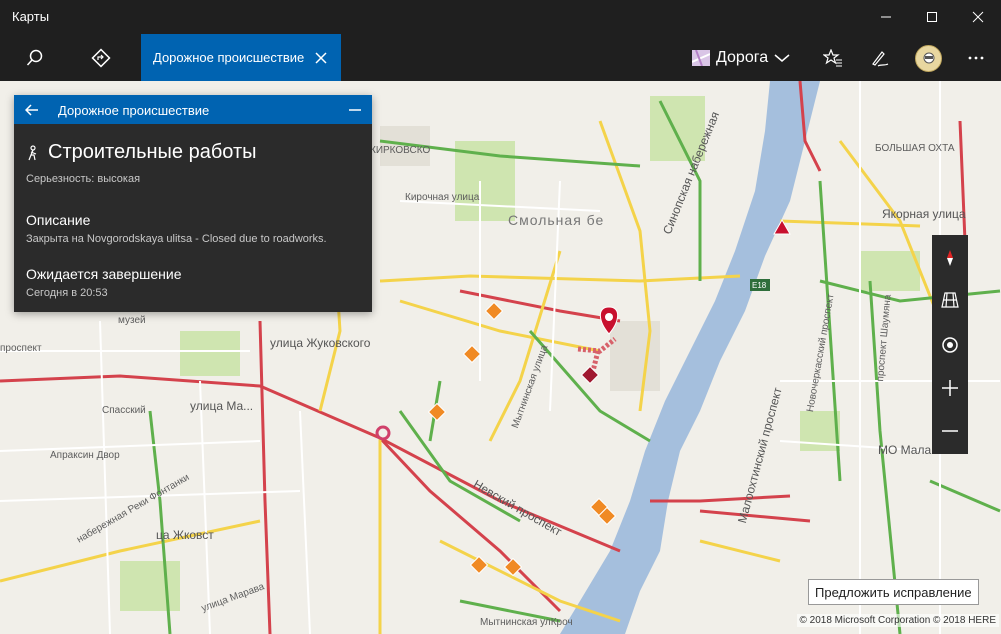 The height and width of the screenshot is (634, 1001). I want to click on app-title: Карты, so click(31, 16).